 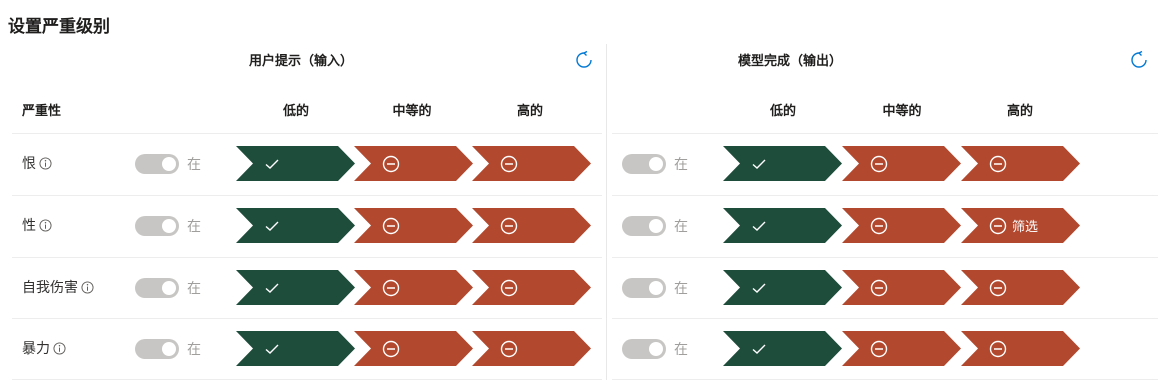 What do you see at coordinates (50, 288) in the screenshot?
I see `category-name: 自我伤害` at bounding box center [50, 288].